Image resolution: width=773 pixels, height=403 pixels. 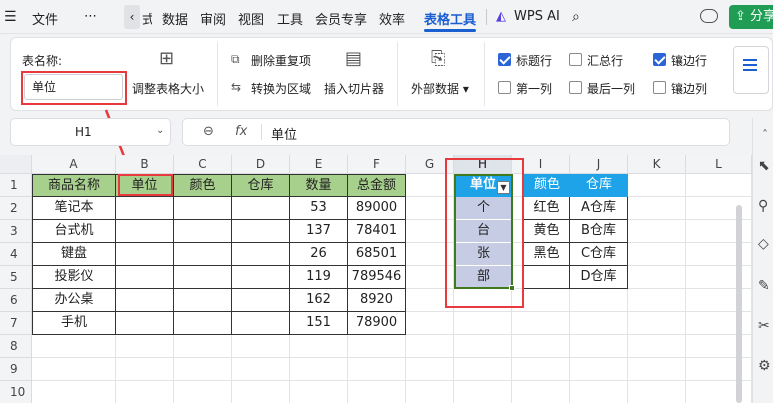 What do you see at coordinates (599, 185) in the screenshot?
I see `warehouse-list-header: 仓库` at bounding box center [599, 185].